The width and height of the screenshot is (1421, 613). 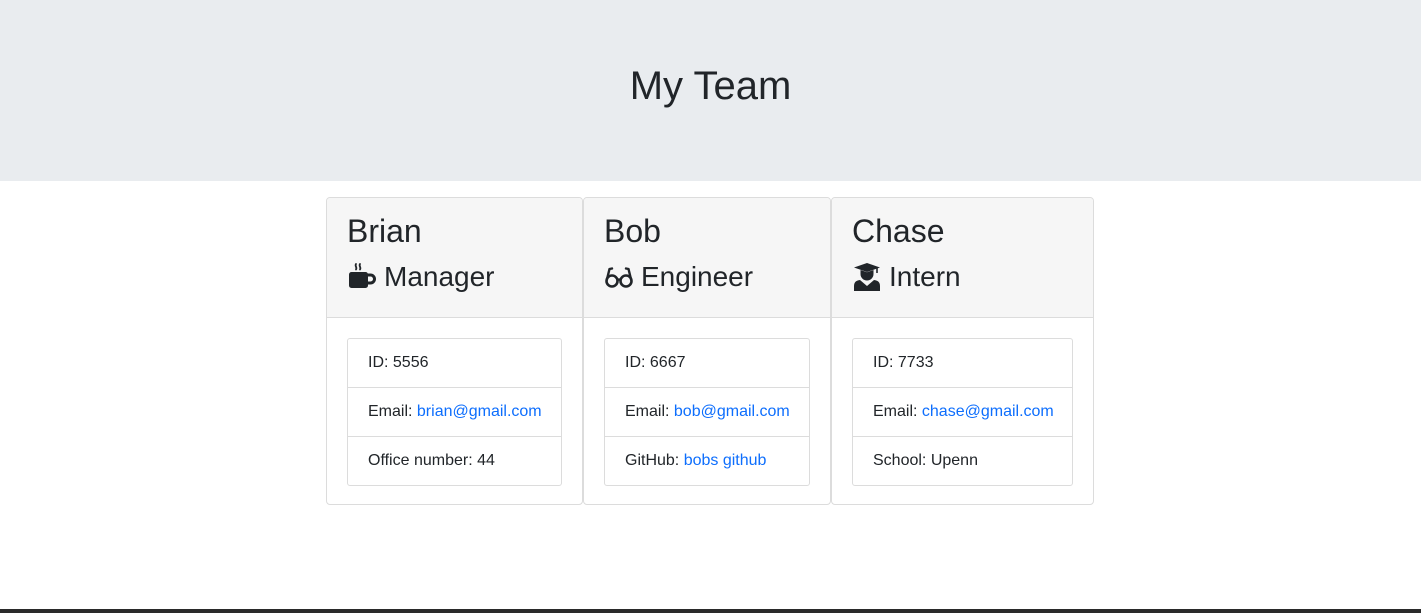 I want to click on email-link: bob@gmail.com, so click(x=732, y=411).